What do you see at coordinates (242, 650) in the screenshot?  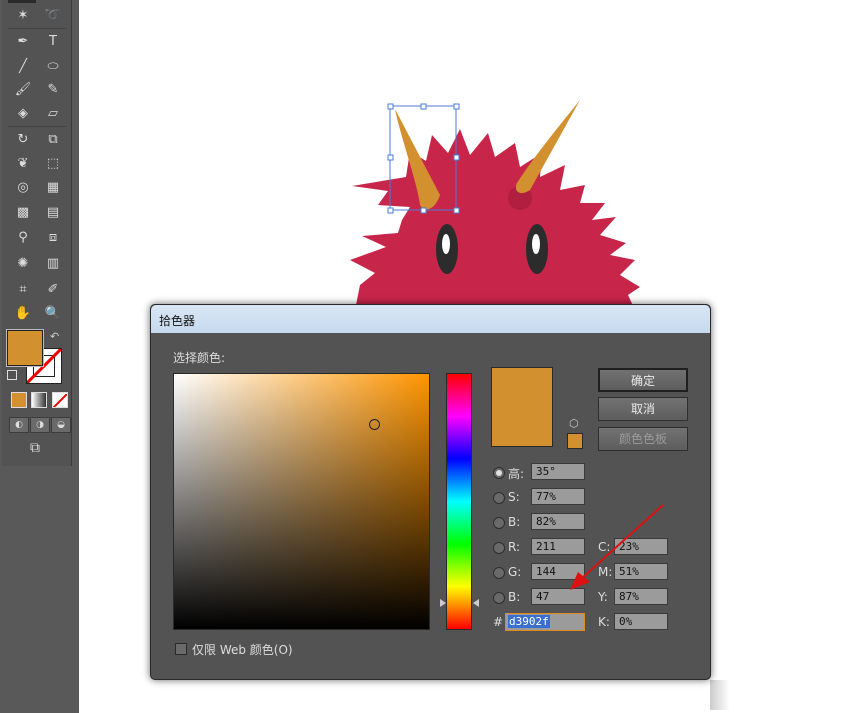 I see `web-colors-only-label: 仅限 Web 颜色(O)` at bounding box center [242, 650].